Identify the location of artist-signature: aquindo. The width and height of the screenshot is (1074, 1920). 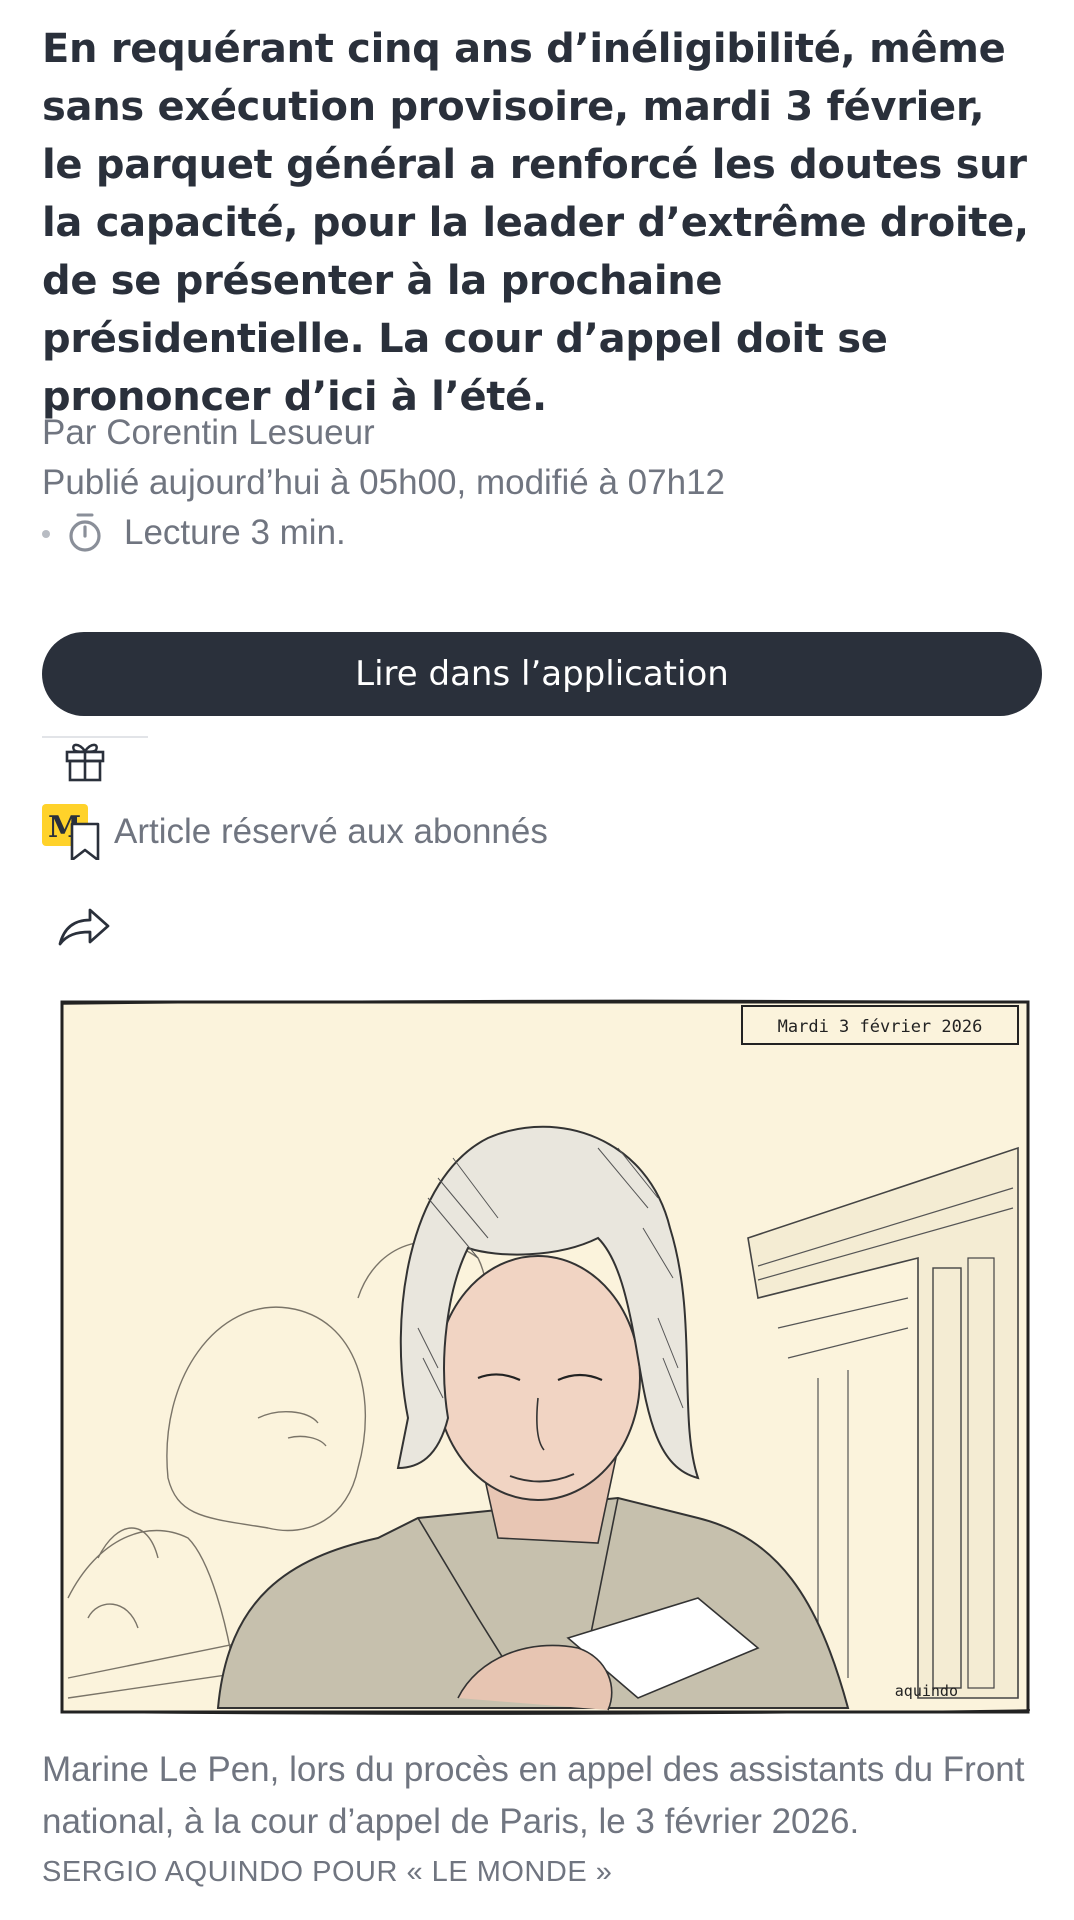
(926, 1691).